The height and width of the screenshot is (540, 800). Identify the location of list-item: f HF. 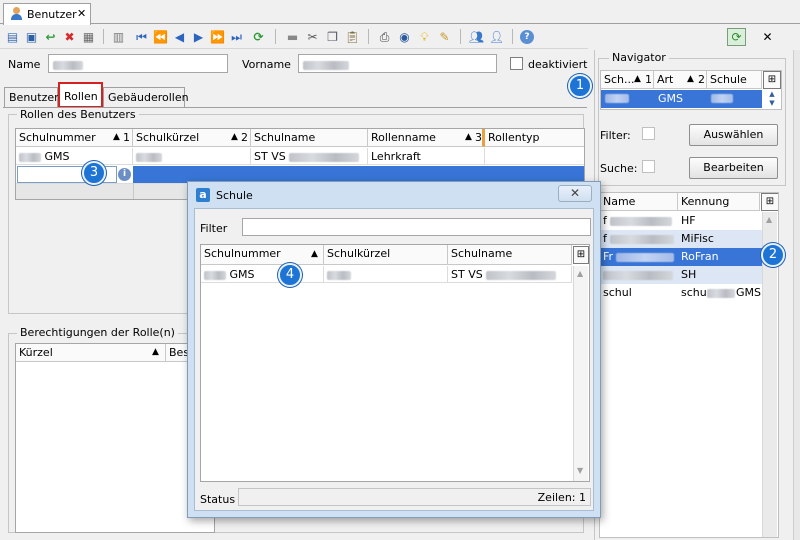
(681, 221).